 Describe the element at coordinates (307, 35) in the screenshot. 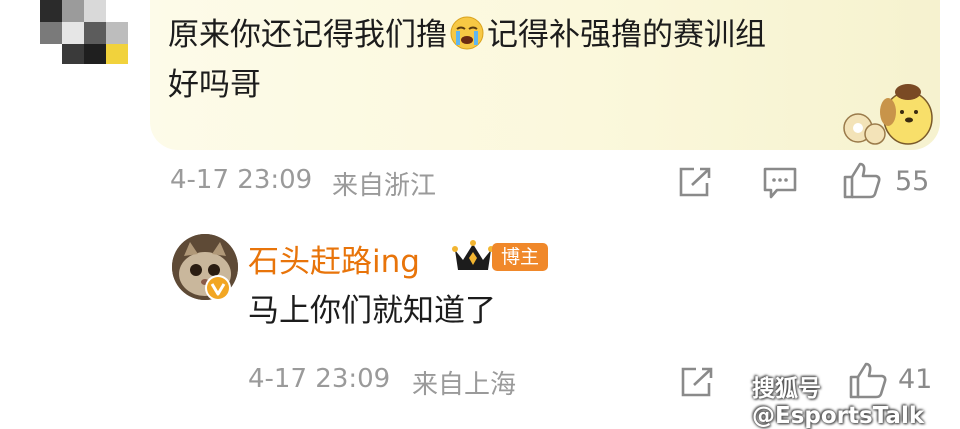

I see `comment-text-part1: 原来你还记得我们撸` at that location.